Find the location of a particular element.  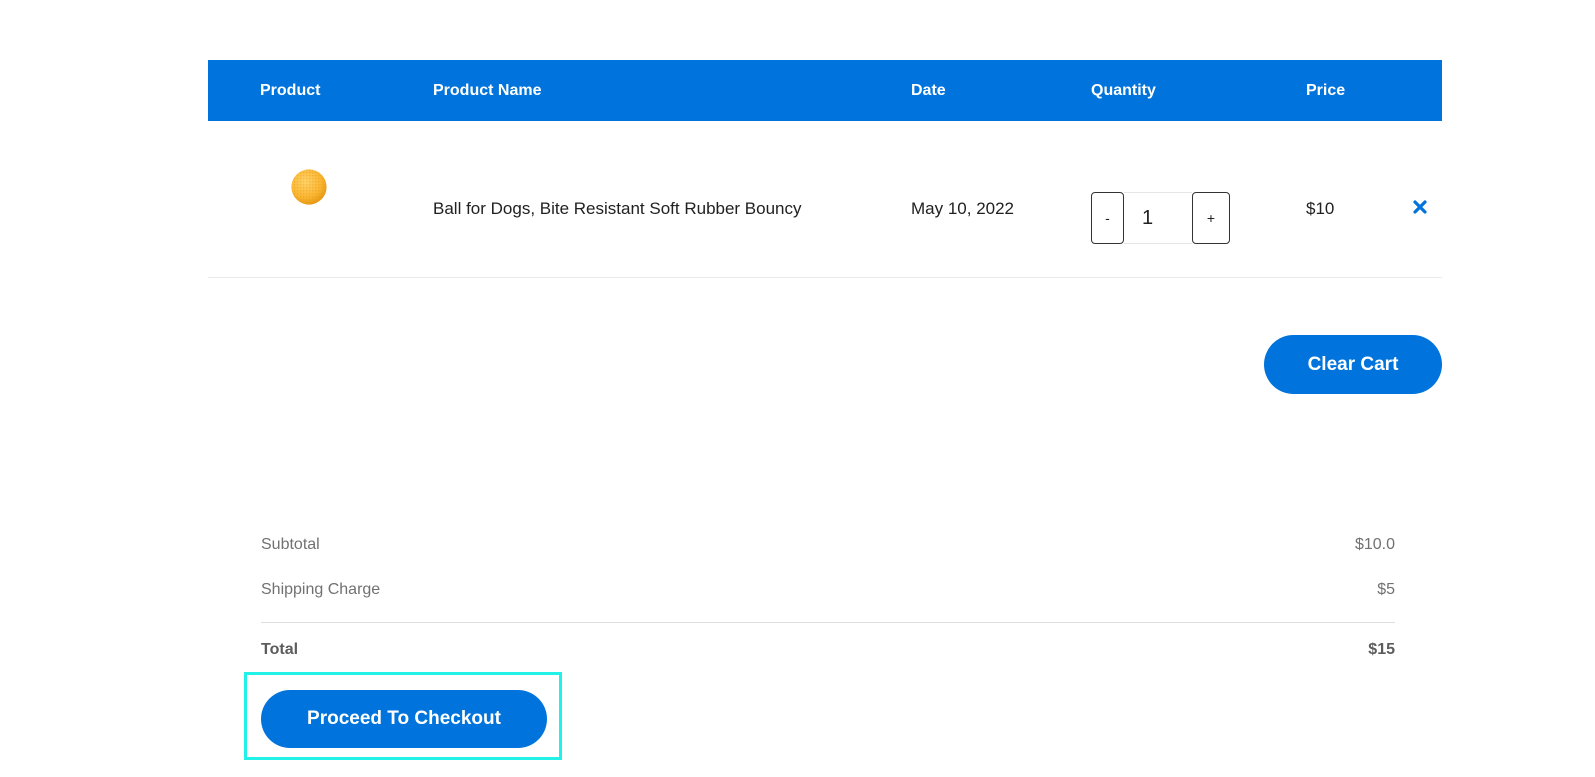

shipping-value: $5 is located at coordinates (1386, 589).